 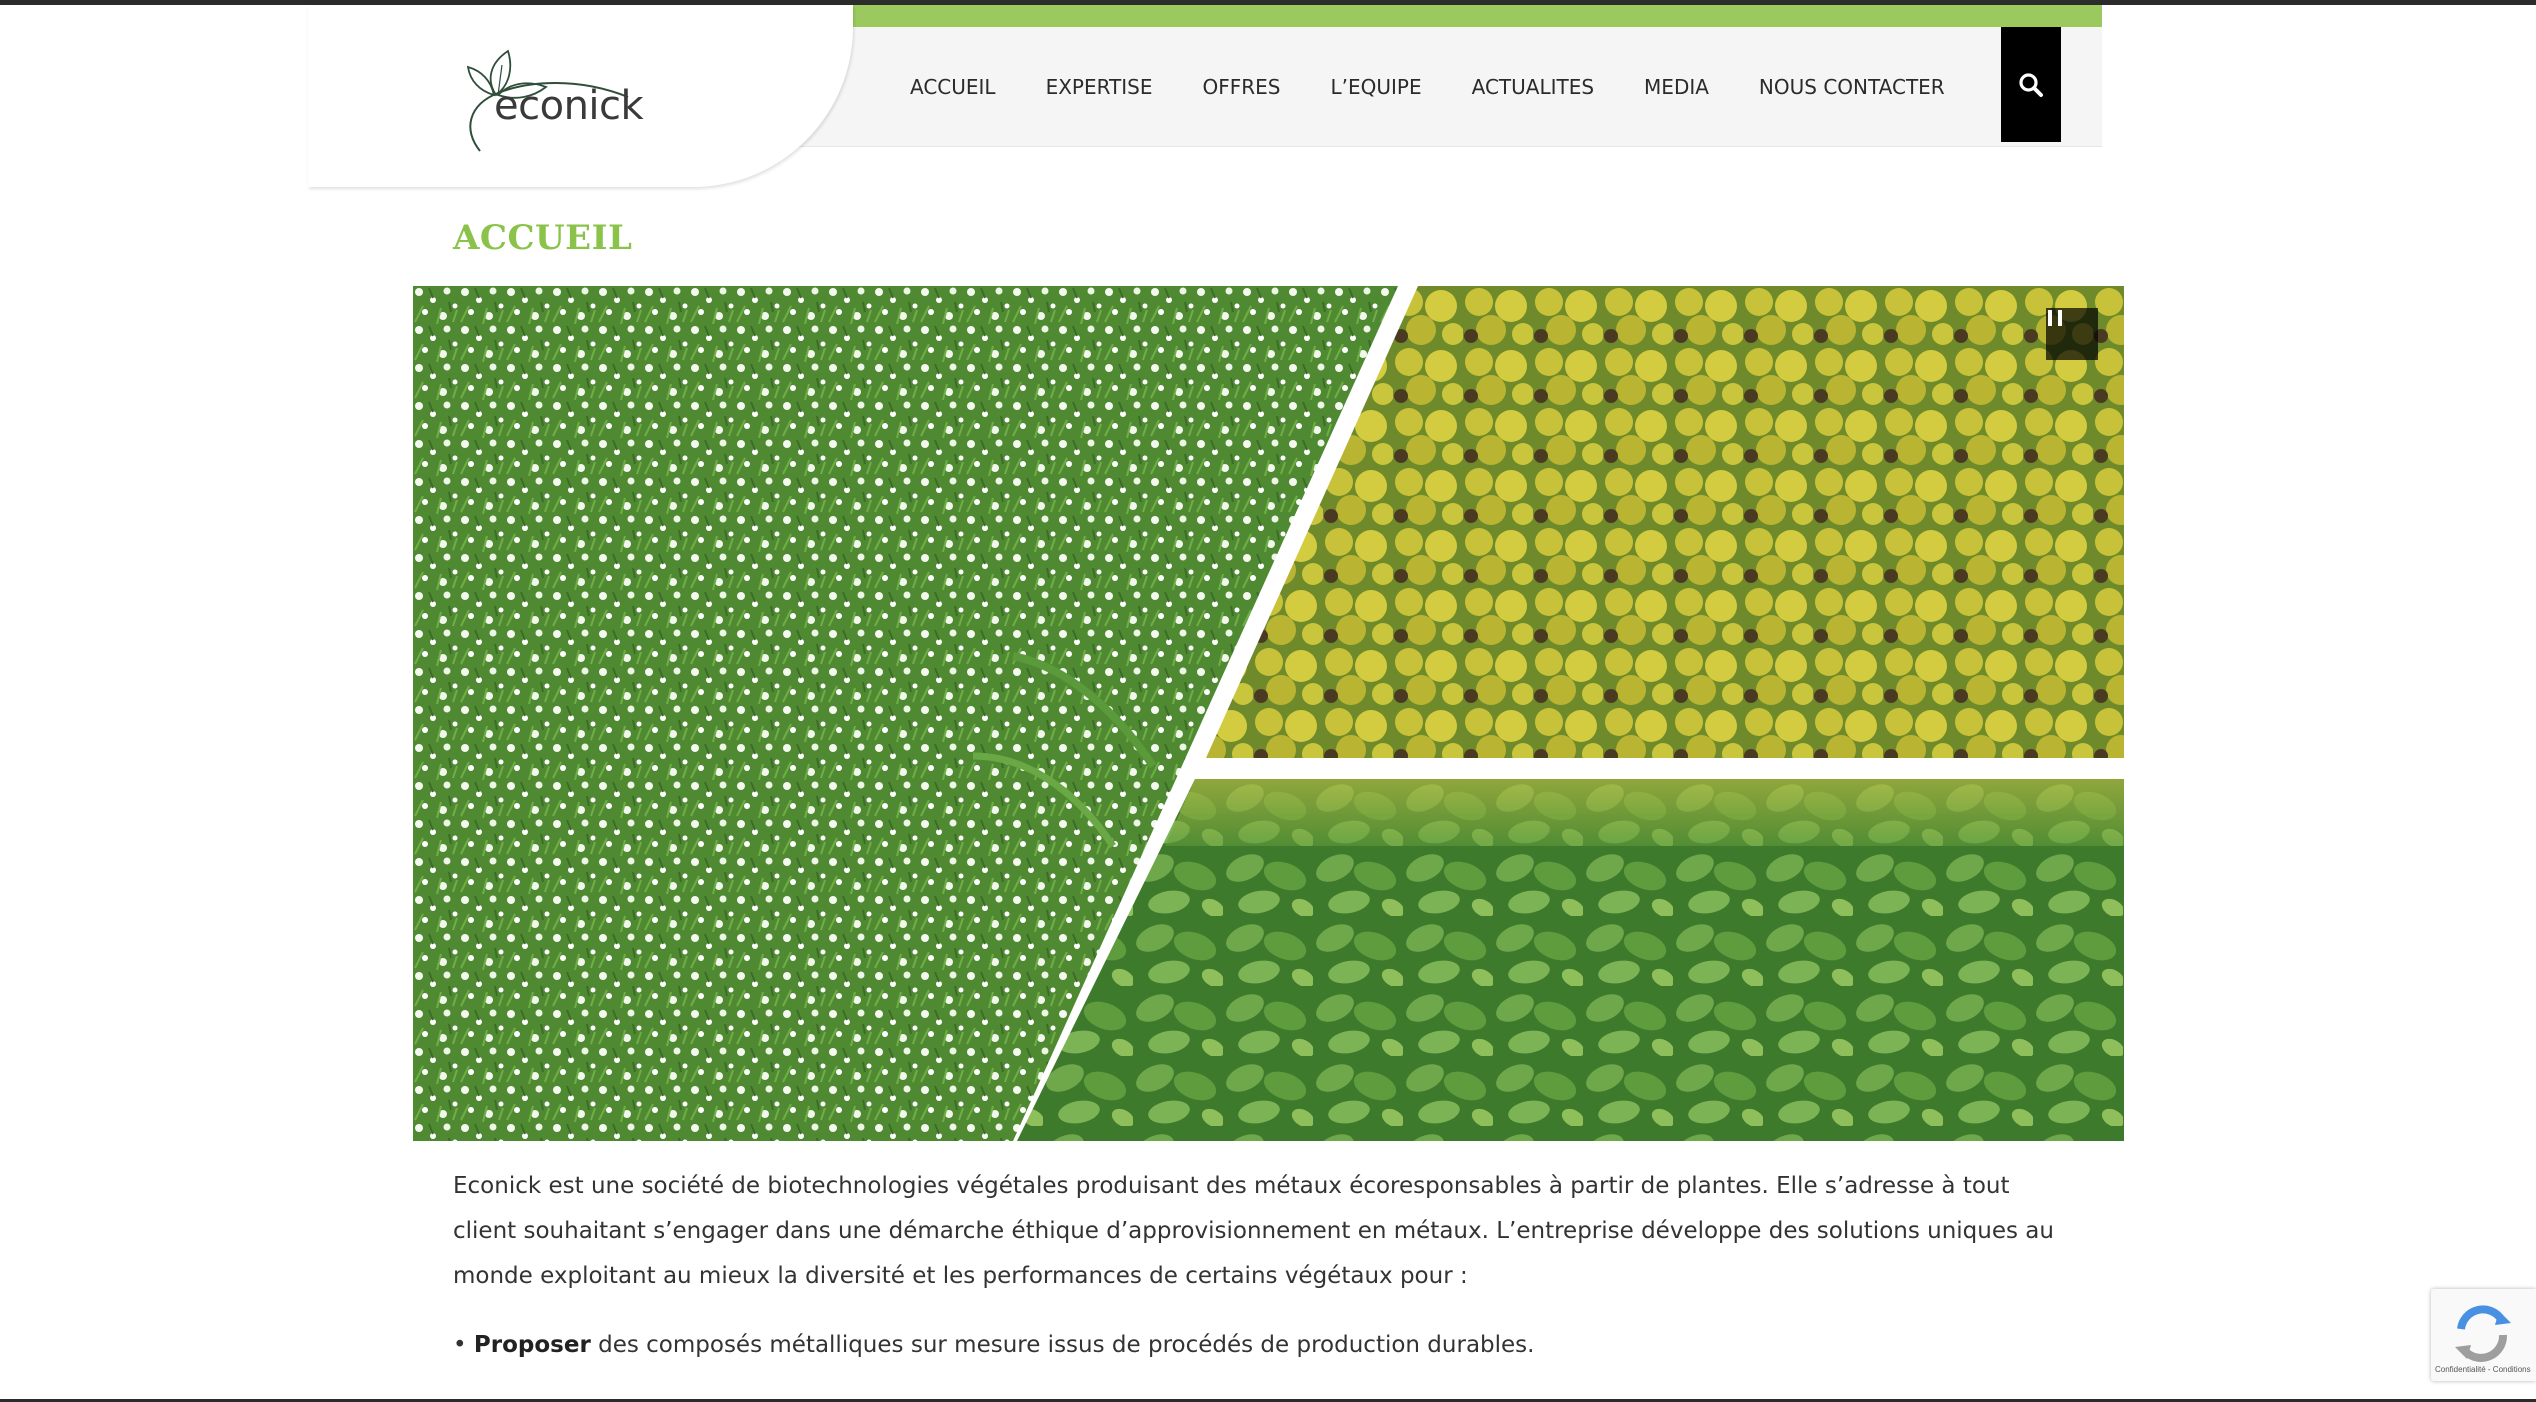 What do you see at coordinates (2483, 1369) in the screenshot?
I see `recaptcha-label: Confidentialité - Conditions` at bounding box center [2483, 1369].